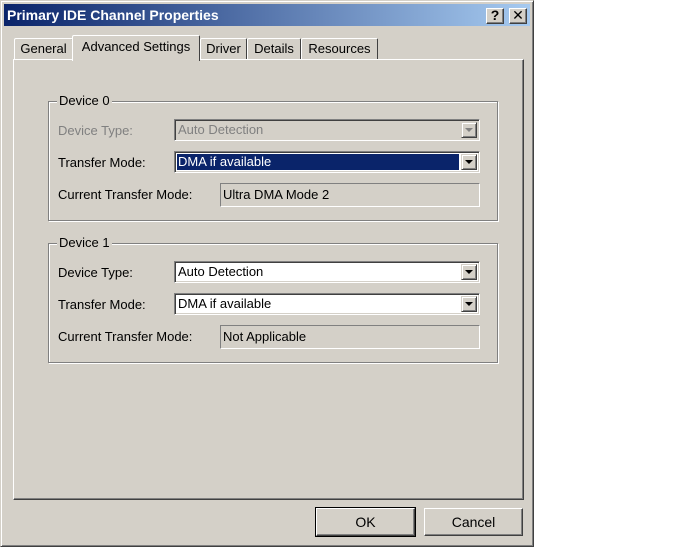  I want to click on device-1-transfer-select: DMA if available, so click(327, 304).